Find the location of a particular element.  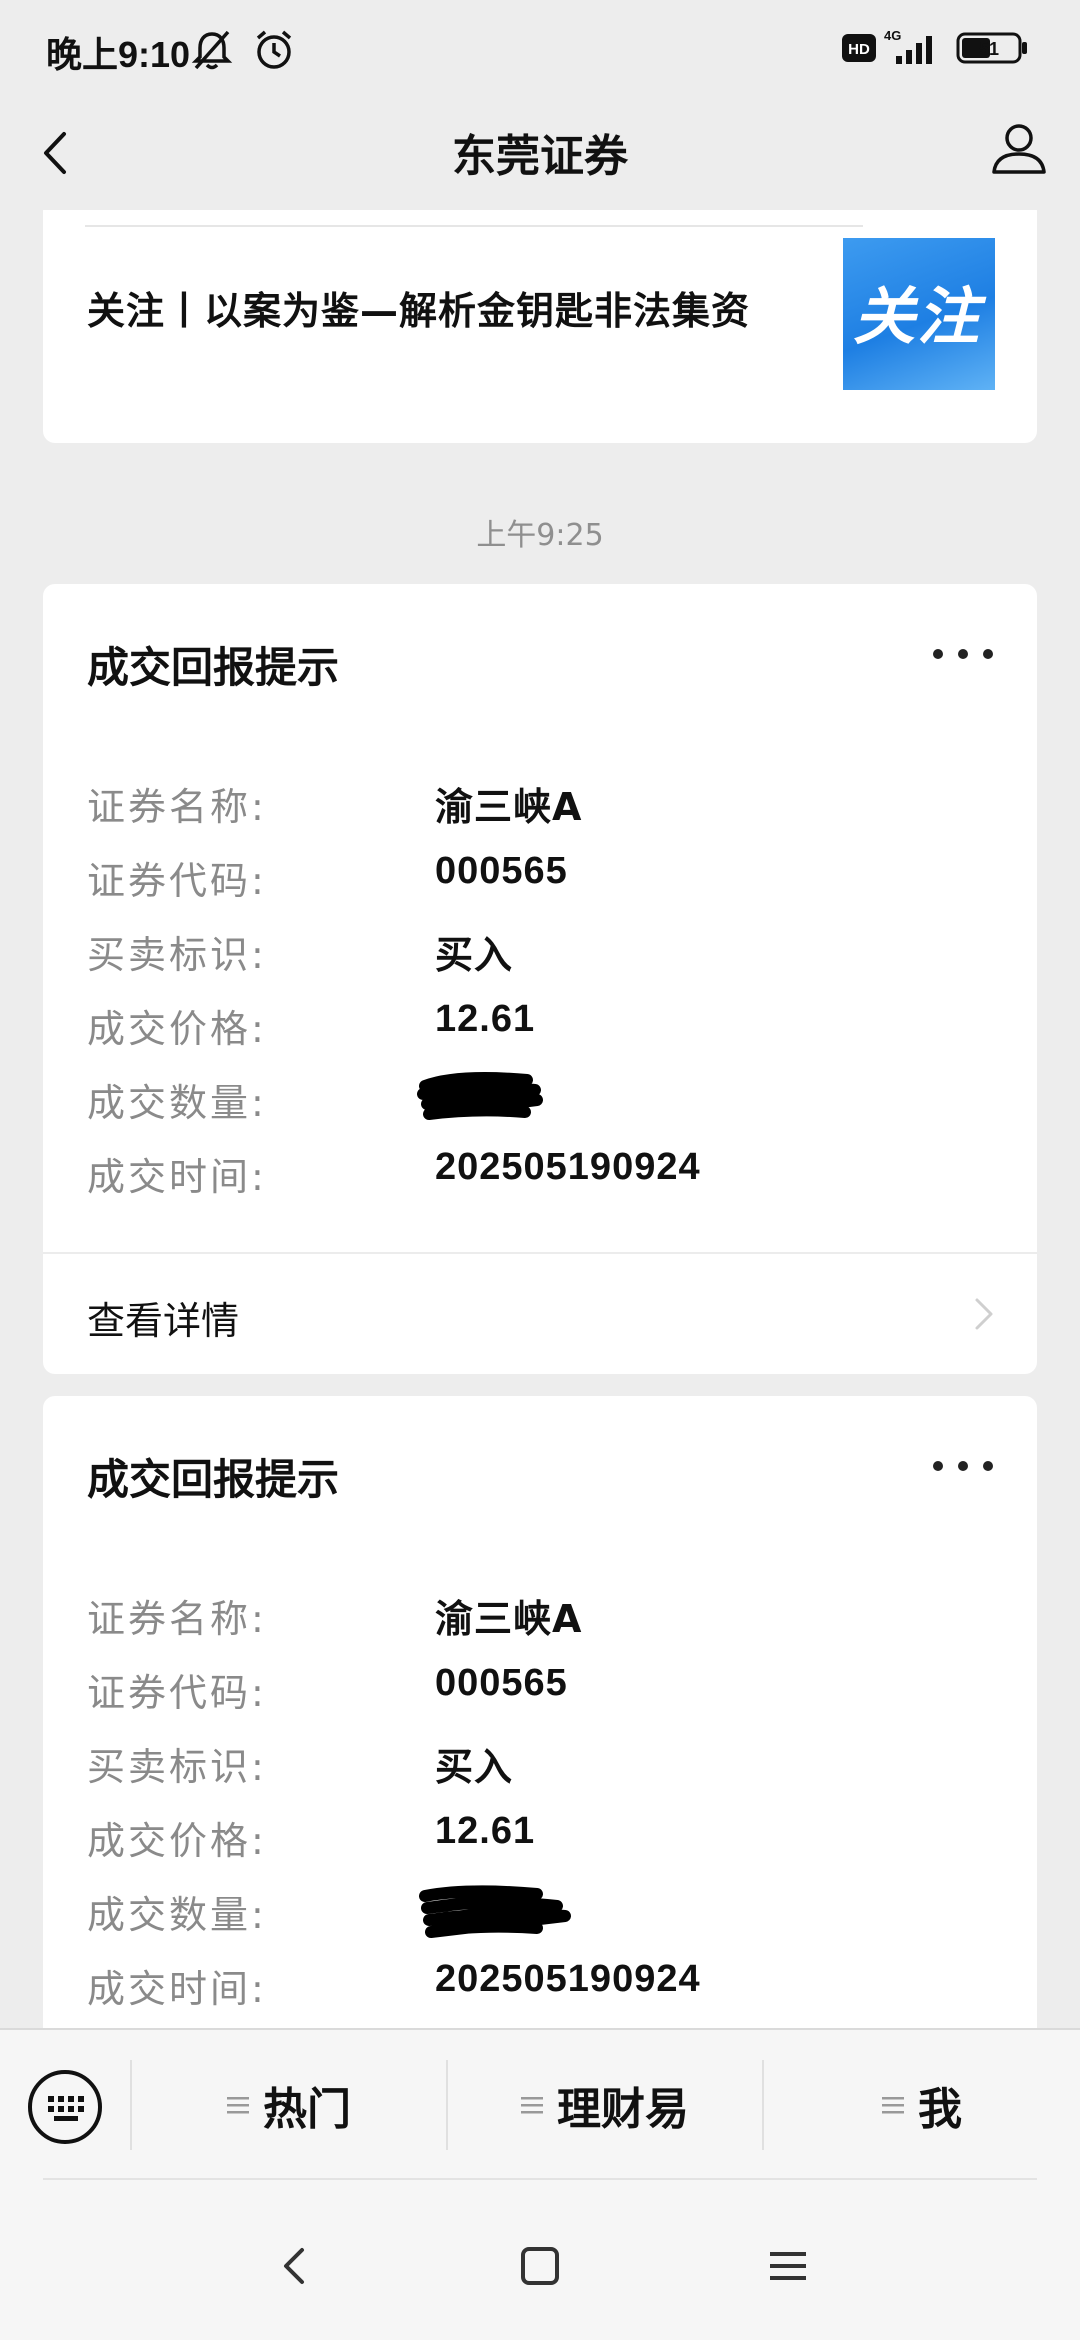

menu-item-me: 我 is located at coordinates (922, 2105).